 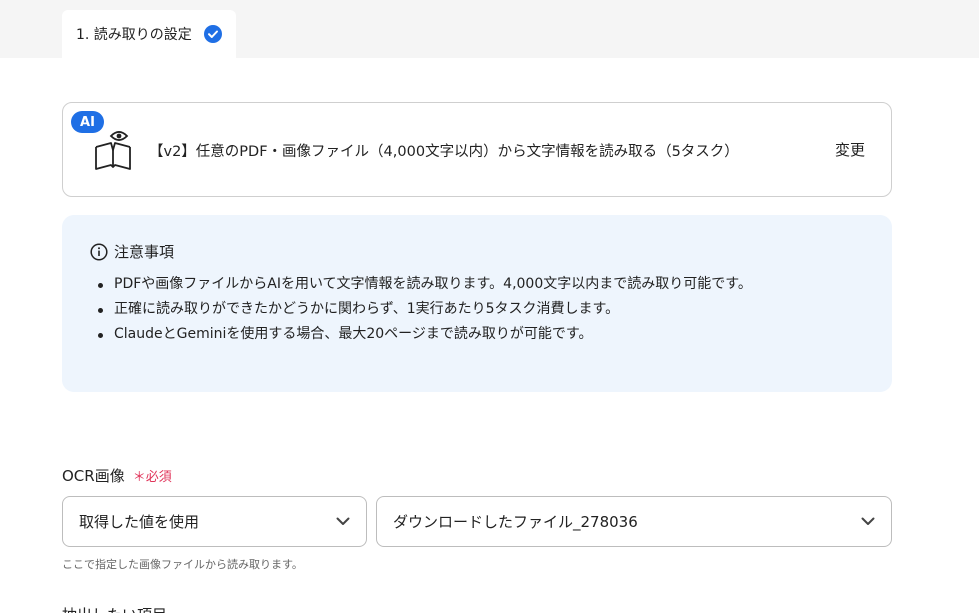 I want to click on notice-header: 注意事項, so click(x=477, y=251).